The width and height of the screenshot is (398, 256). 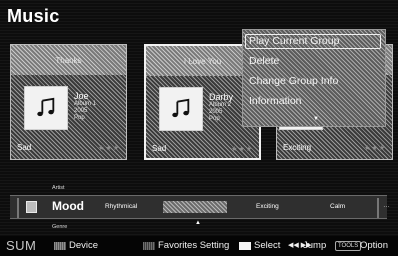 I want to click on scroll-down-icon: ▼, so click(x=316, y=119).